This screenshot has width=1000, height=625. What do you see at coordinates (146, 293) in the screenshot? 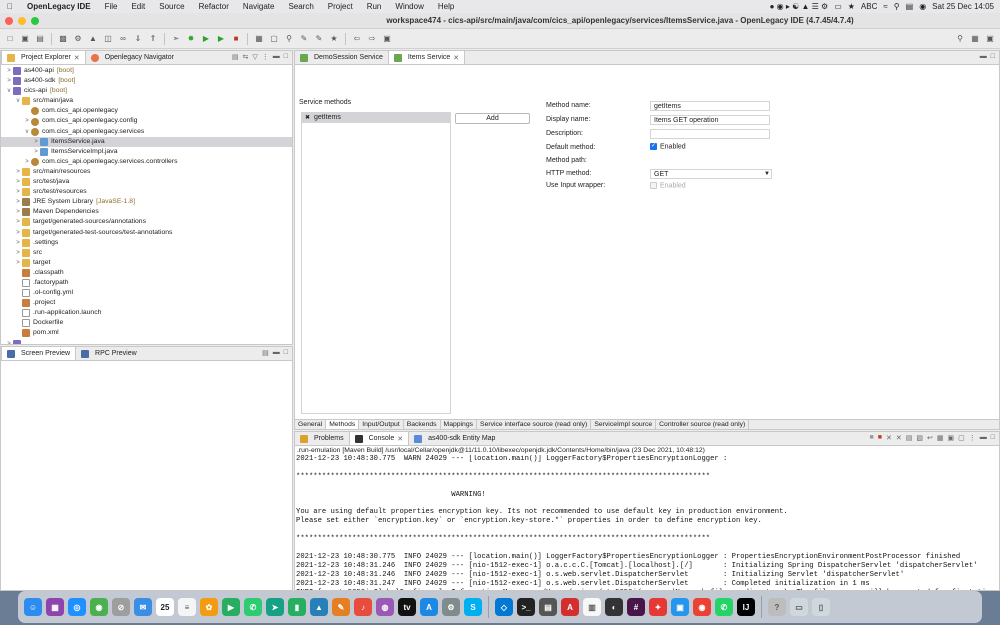
I see `tree-row: .ol-config.yml` at bounding box center [146, 293].